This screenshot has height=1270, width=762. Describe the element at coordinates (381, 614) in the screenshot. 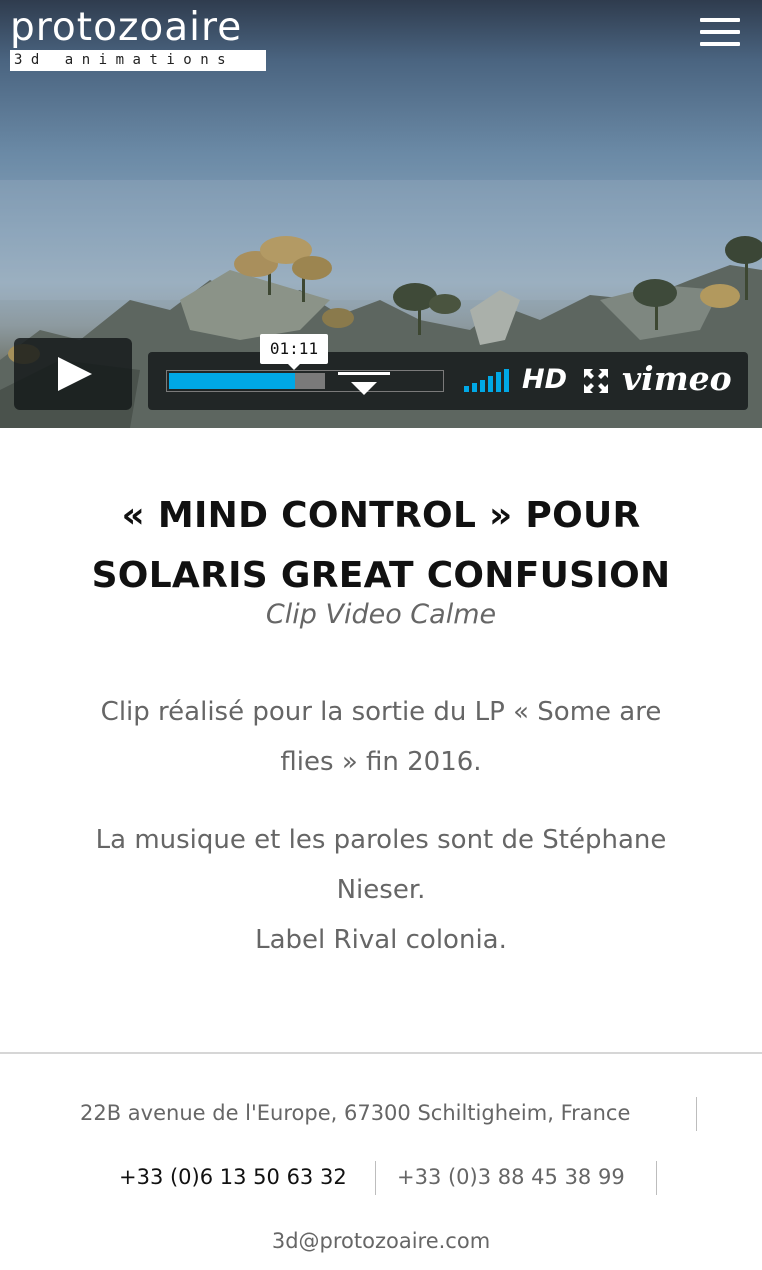

I see `page-subtitle: Clip Video Calme` at that location.